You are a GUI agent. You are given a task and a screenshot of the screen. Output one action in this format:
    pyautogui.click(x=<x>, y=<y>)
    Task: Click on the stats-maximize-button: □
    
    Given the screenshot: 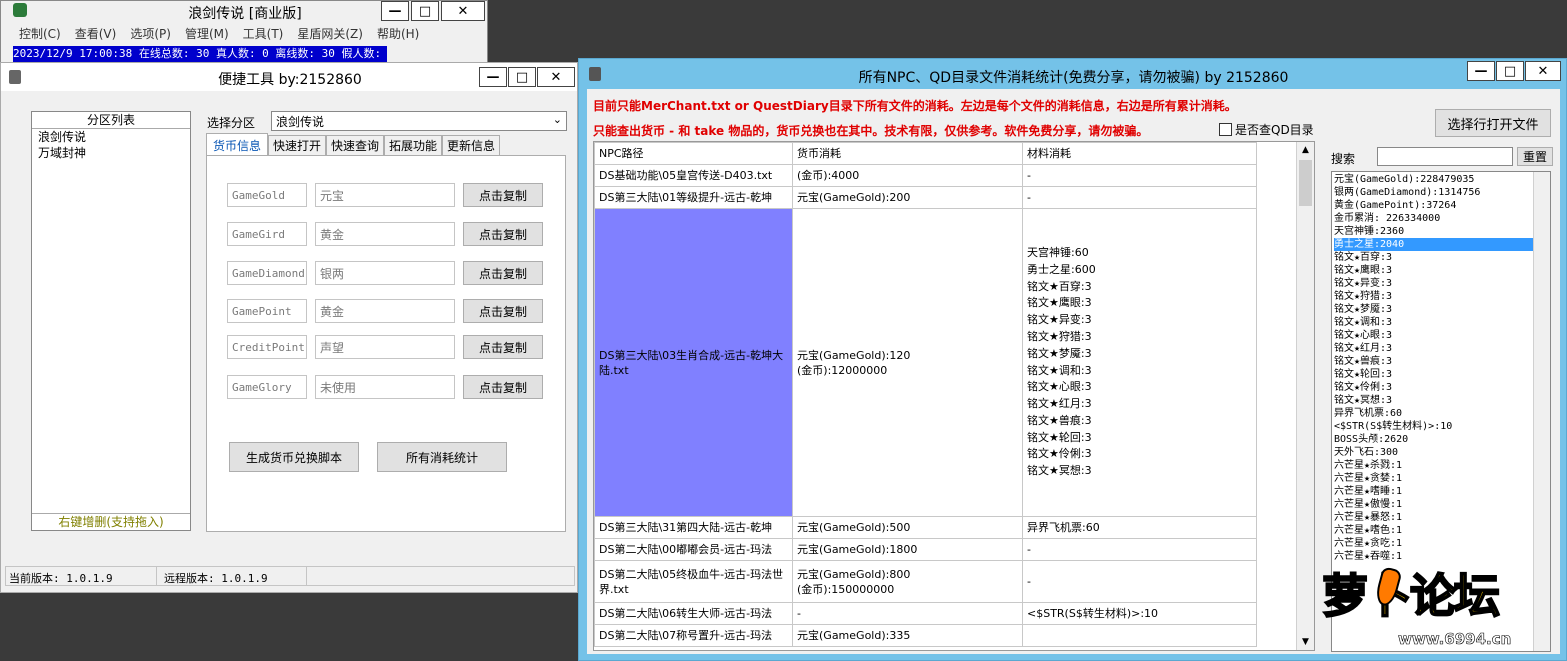 What is the action you would take?
    pyautogui.click(x=1510, y=71)
    